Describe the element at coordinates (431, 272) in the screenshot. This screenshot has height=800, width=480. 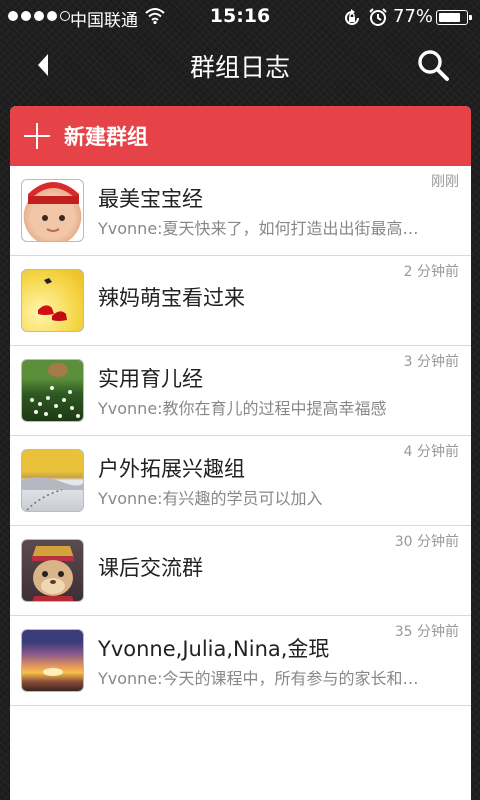
I see `group-timestamp: 2 分钟前` at that location.